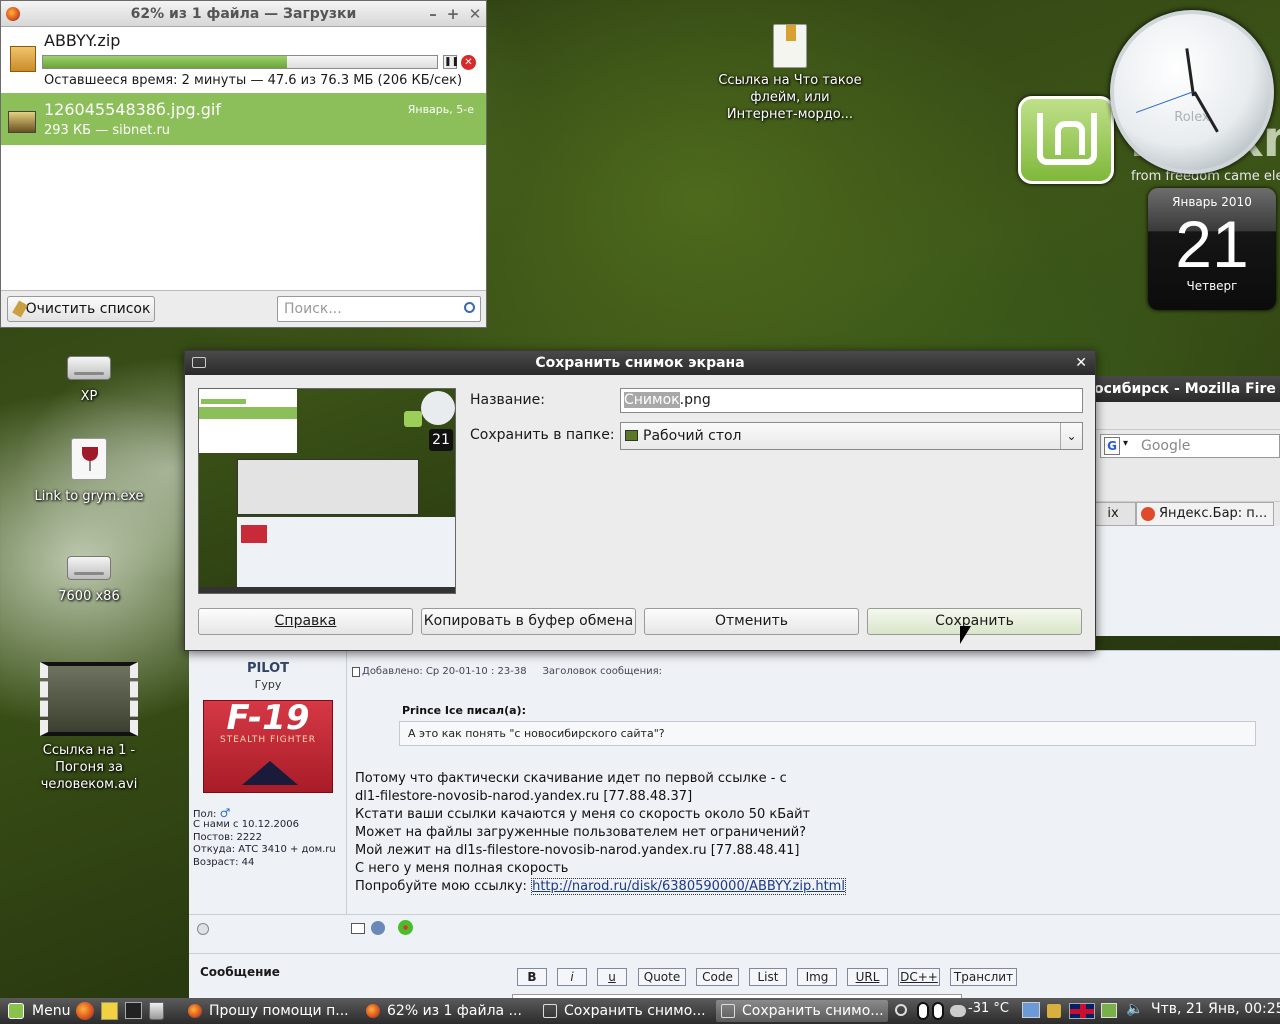 The height and width of the screenshot is (1024, 1280). I want to click on downloads-title: 62% из 1 файла — Загрузки, so click(243, 14).